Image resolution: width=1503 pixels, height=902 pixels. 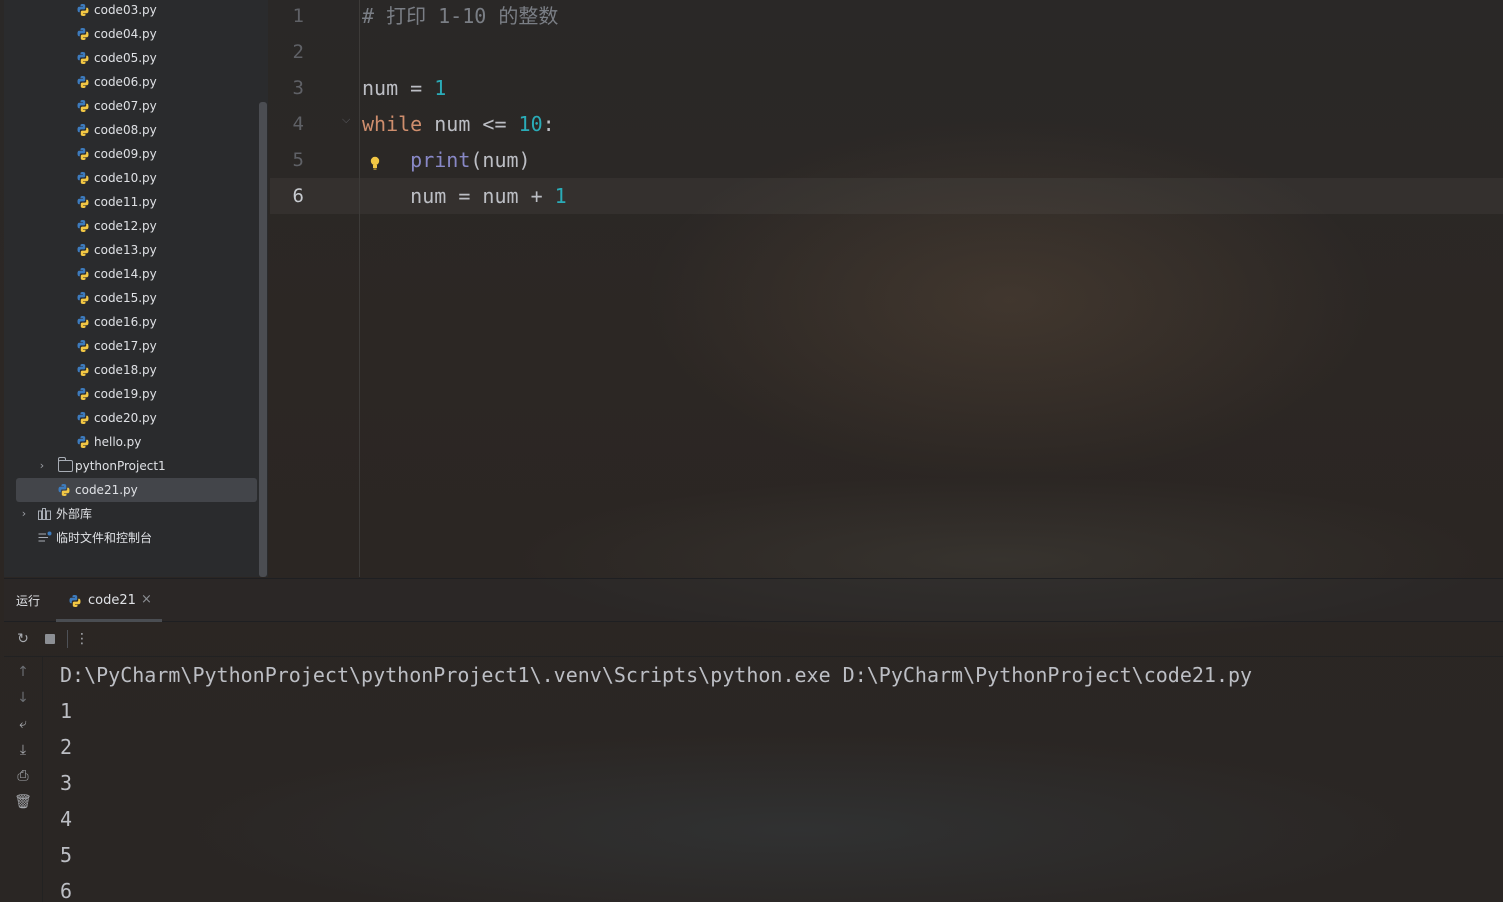 I want to click on tree-file-item: code03.py, so click(x=130, y=11).